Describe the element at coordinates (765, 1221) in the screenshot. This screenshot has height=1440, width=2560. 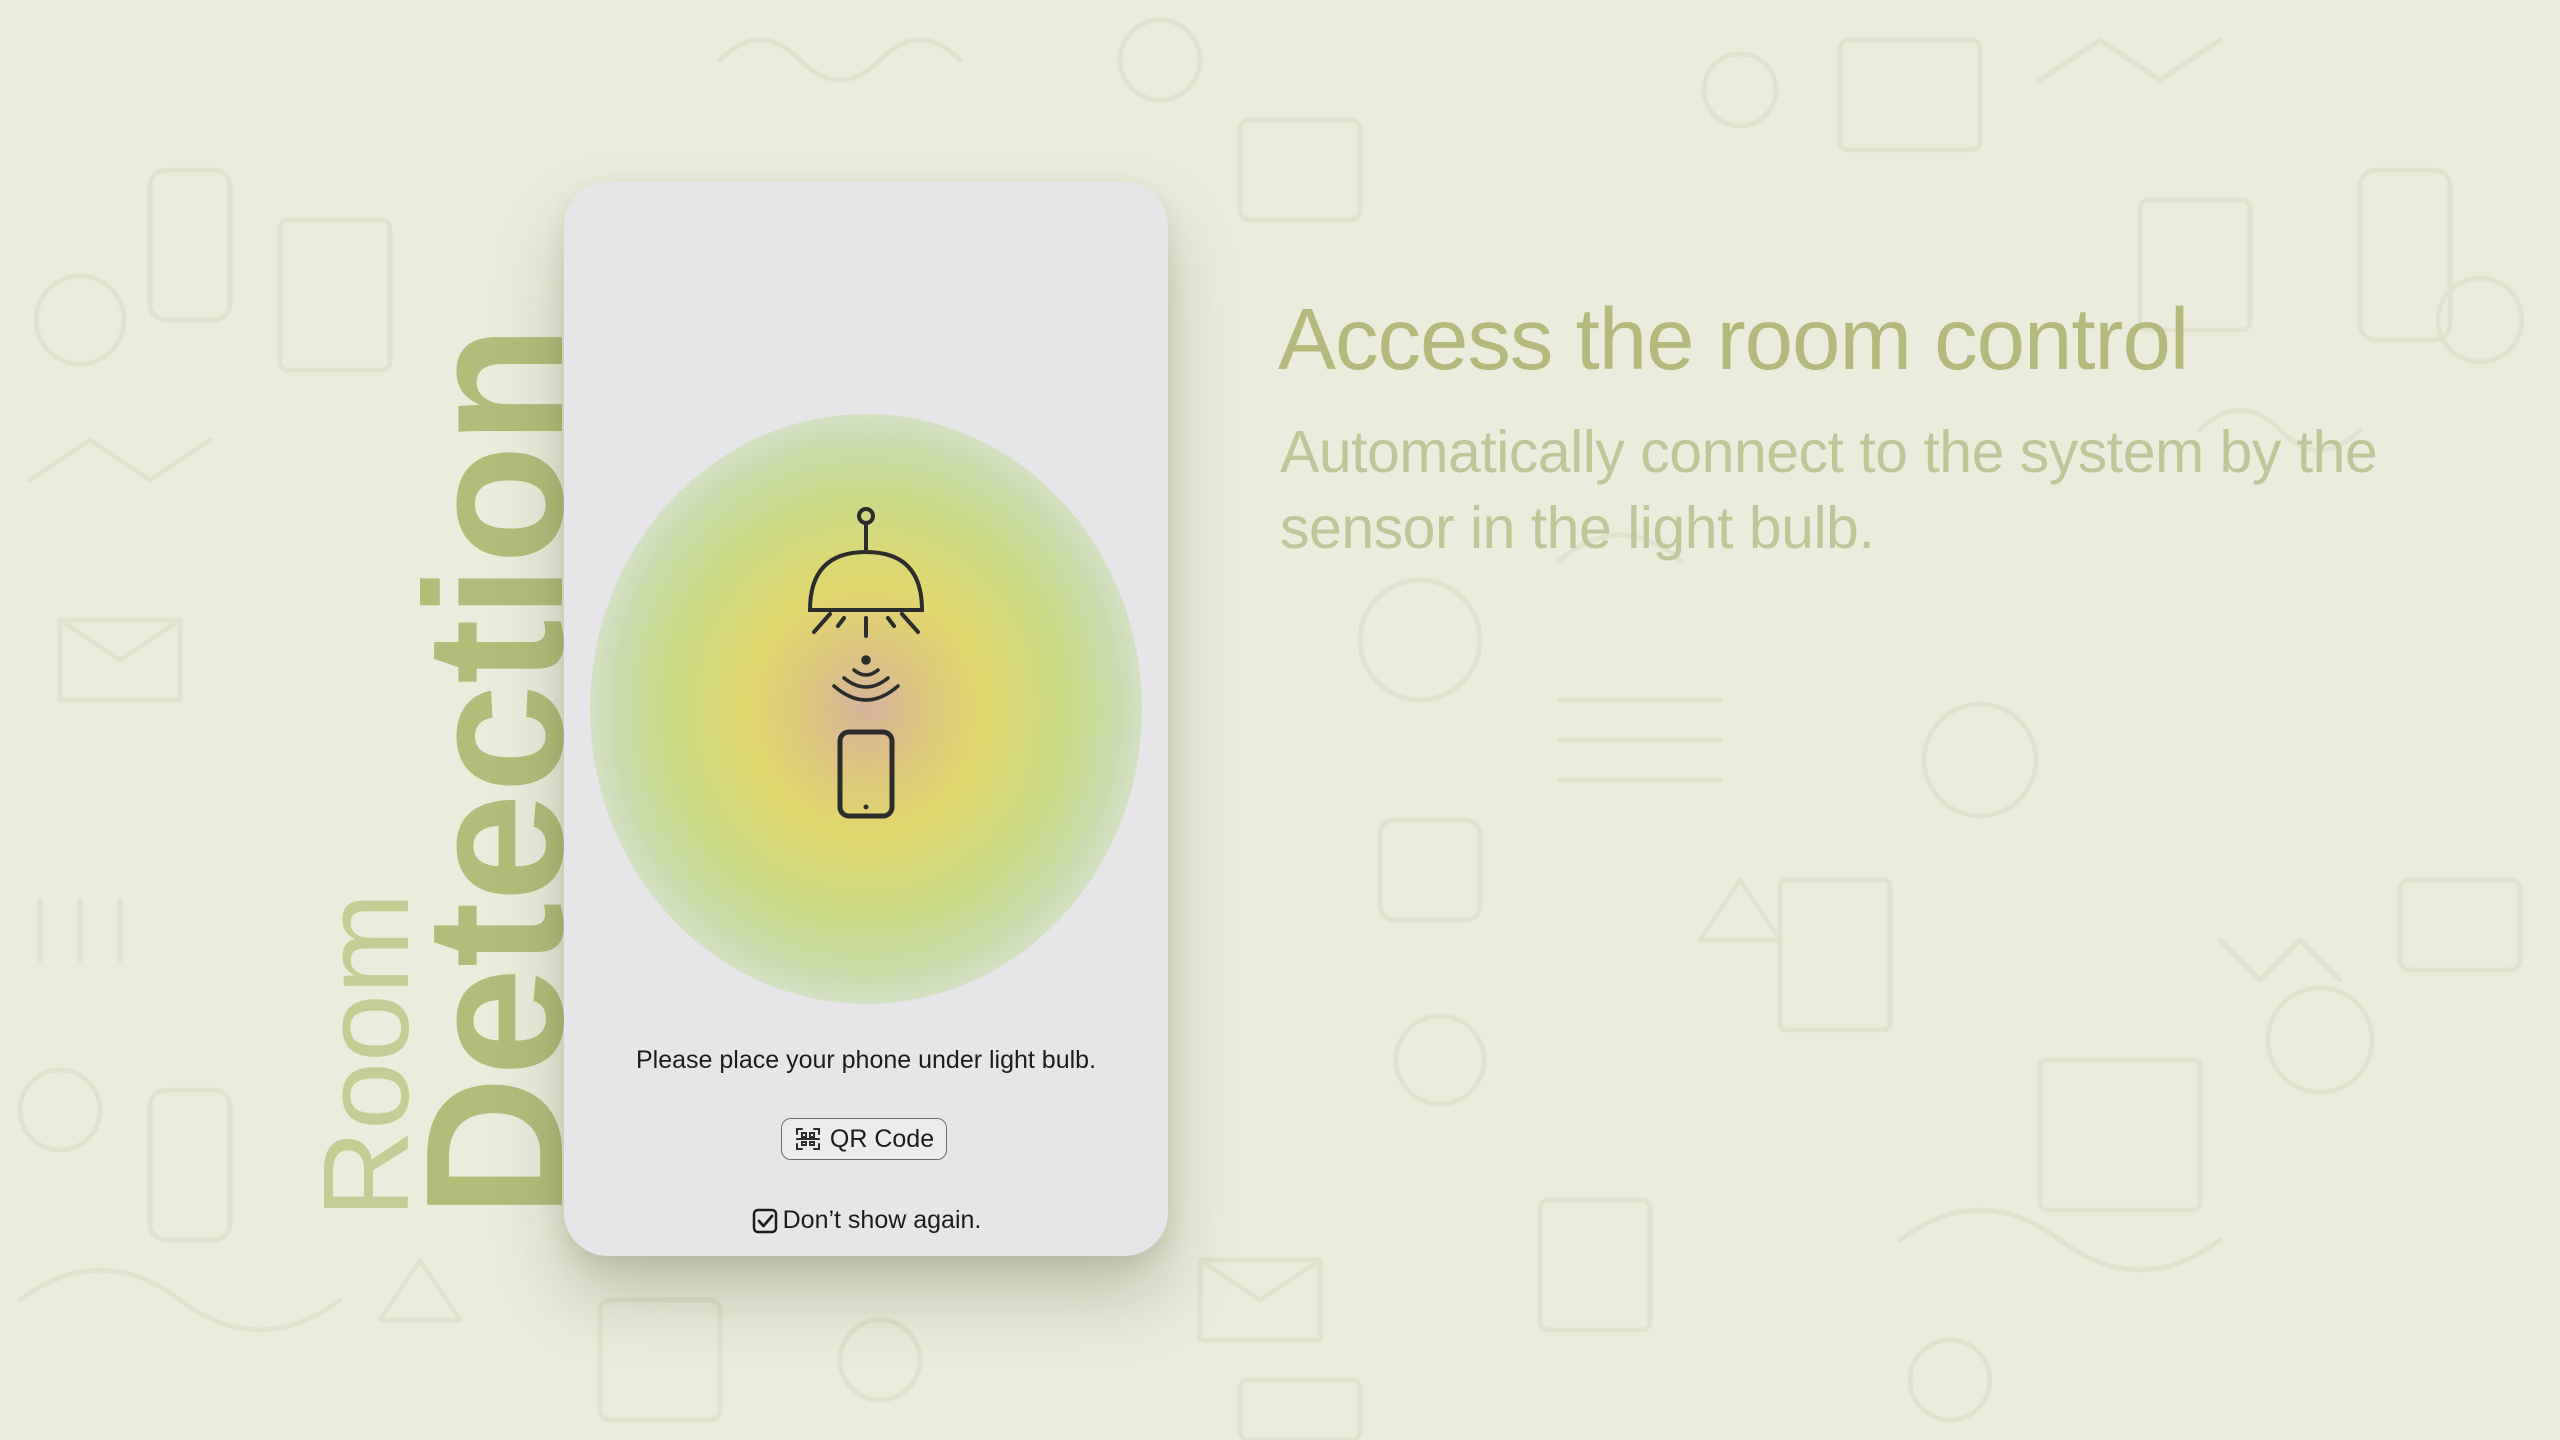
I see `checkbox-checked-icon` at that location.